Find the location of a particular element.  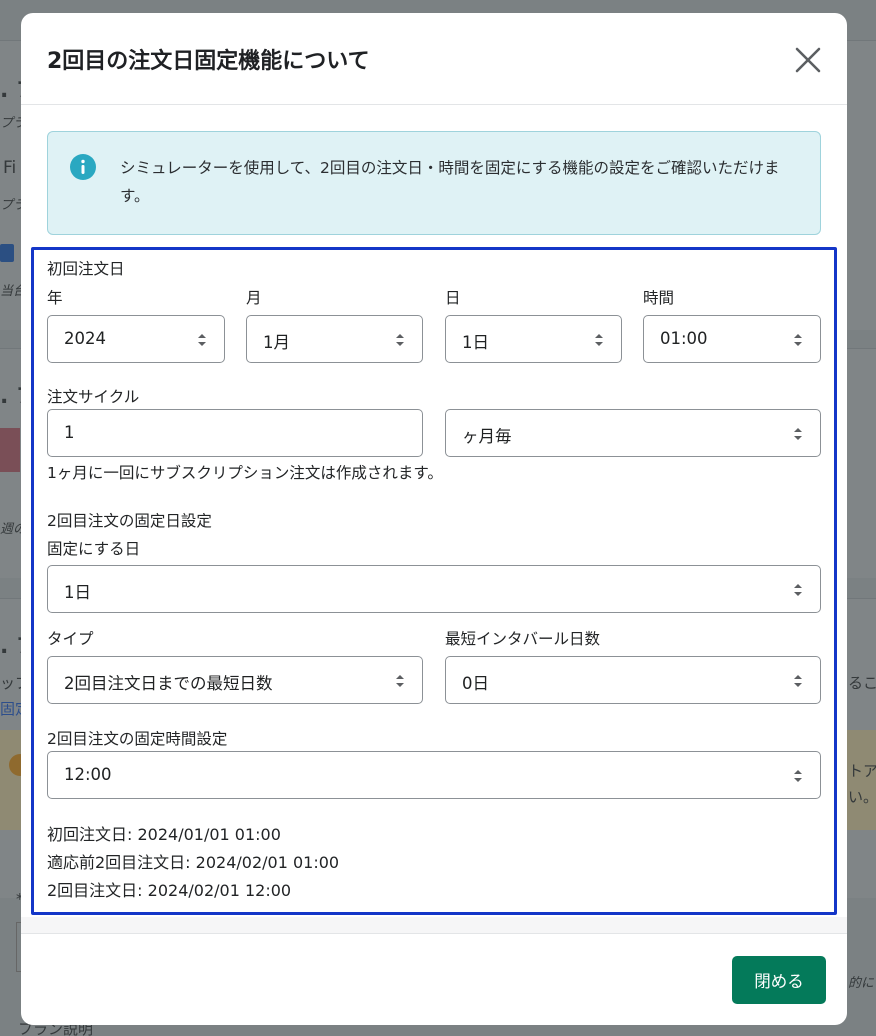

background-text: Fi is located at coordinates (10, 168).